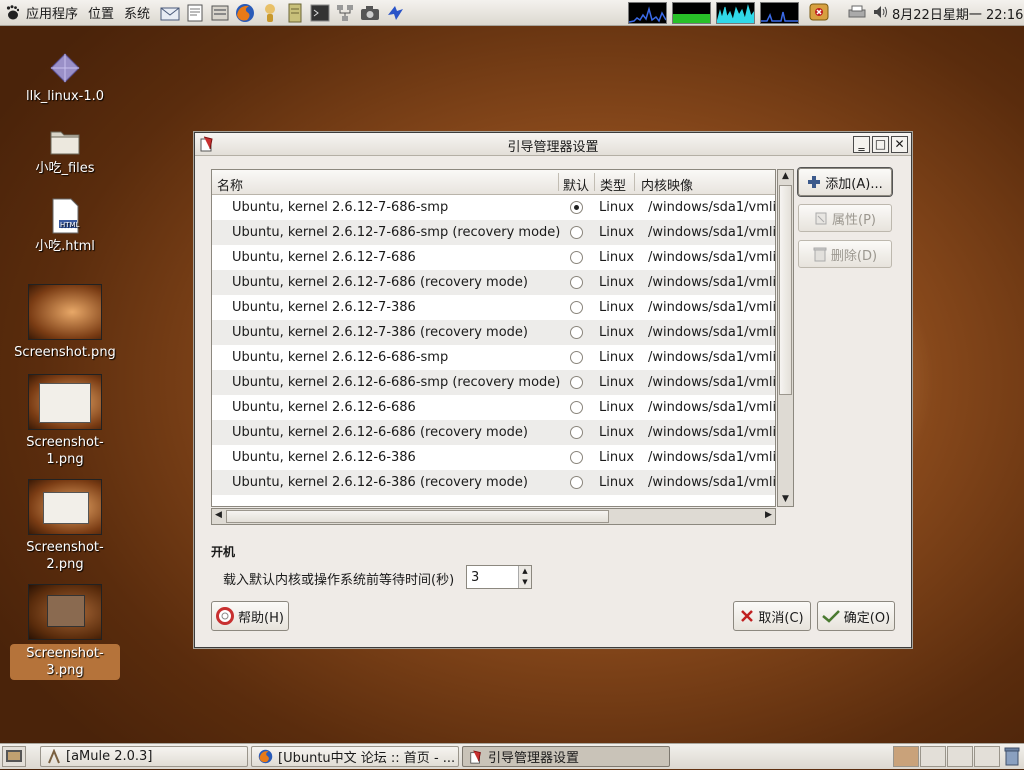  What do you see at coordinates (845, 218) in the screenshot?
I see `properties-button: 属性(P)` at bounding box center [845, 218].